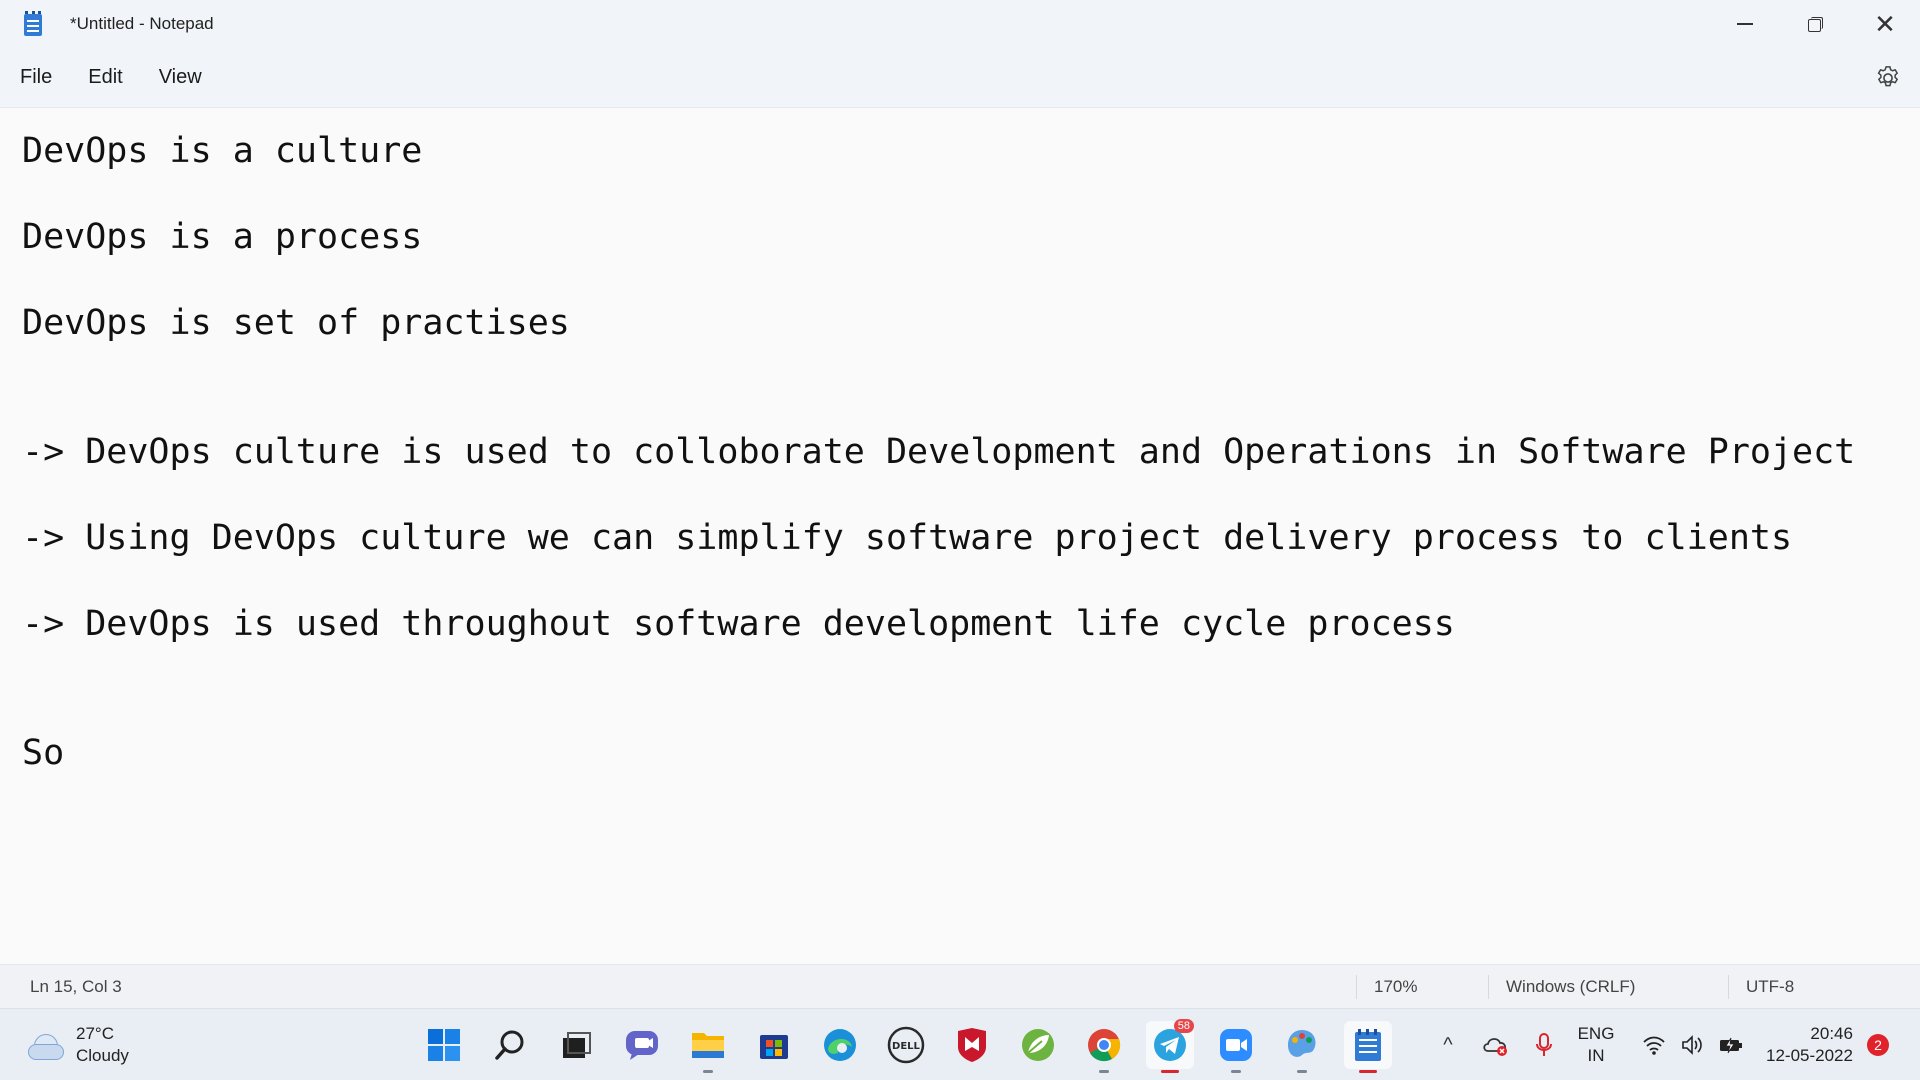 This screenshot has width=1920, height=1080. I want to click on taskbar-apps: DELL 58, so click(906, 1046).